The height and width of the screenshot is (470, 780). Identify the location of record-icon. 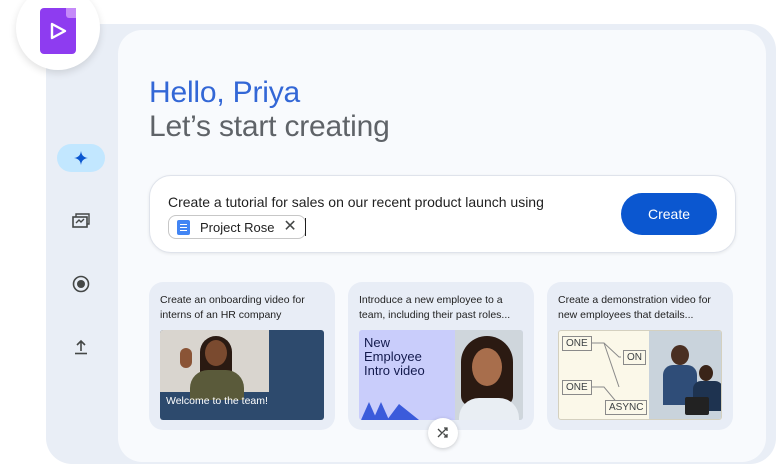
(81, 284).